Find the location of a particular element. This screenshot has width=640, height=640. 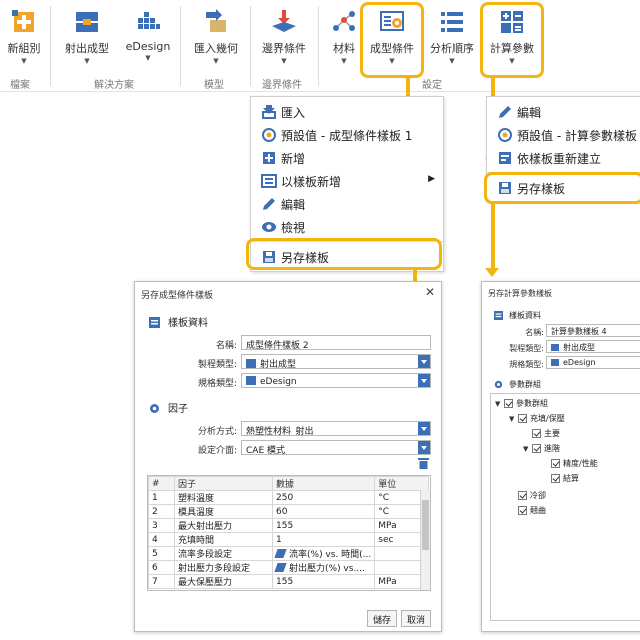

tree-item-cooling: 冷卻 is located at coordinates (532, 495).